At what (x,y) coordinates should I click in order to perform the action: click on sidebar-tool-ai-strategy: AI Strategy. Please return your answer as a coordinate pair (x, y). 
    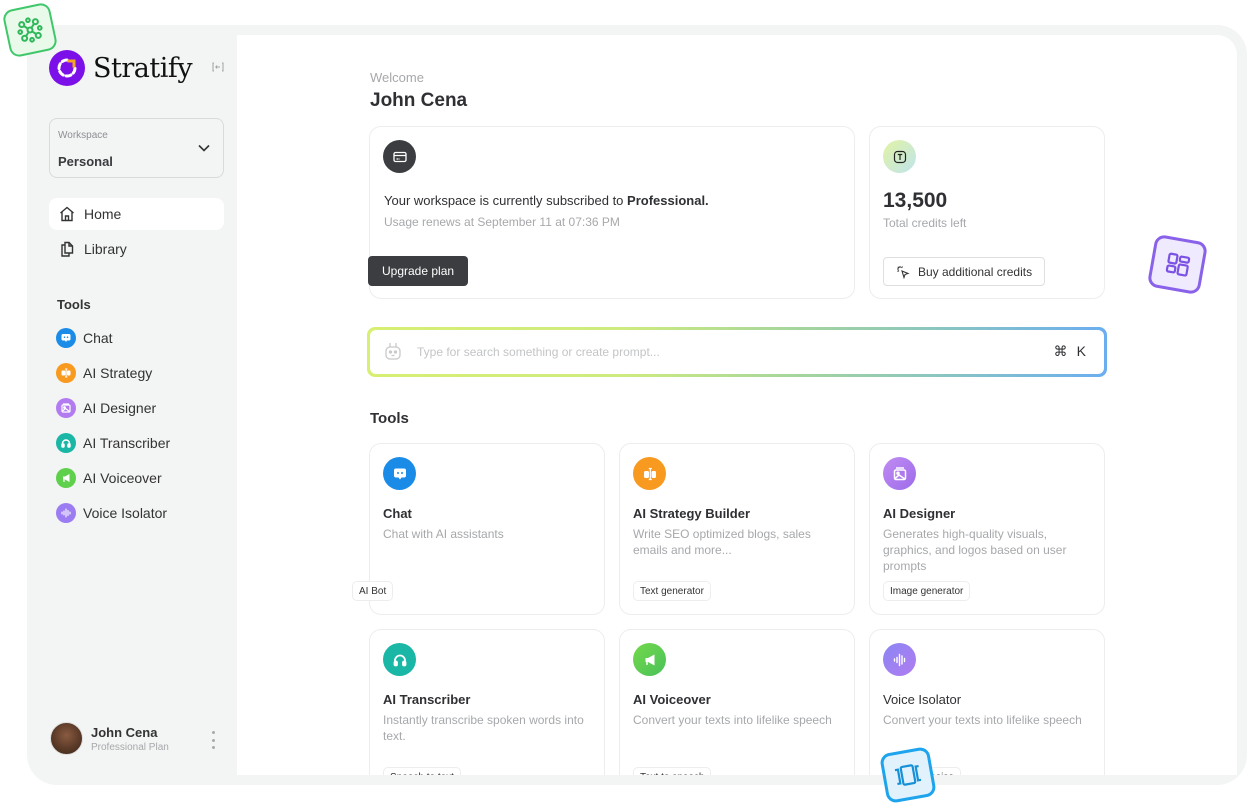
    Looking at the image, I should click on (104, 373).